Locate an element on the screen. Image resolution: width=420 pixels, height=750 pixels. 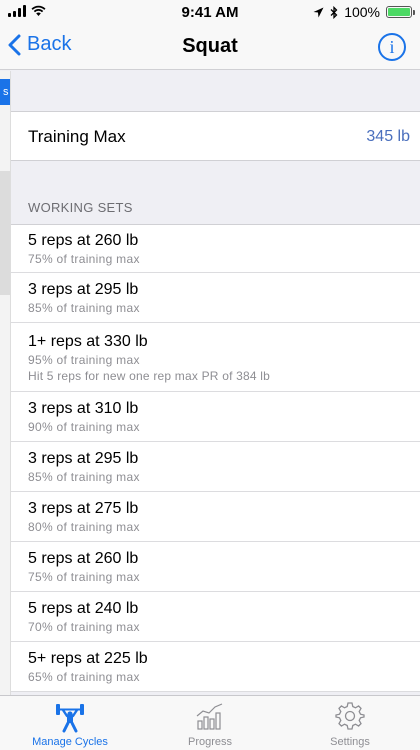
training-max-value: 345 lb is located at coordinates (388, 136).